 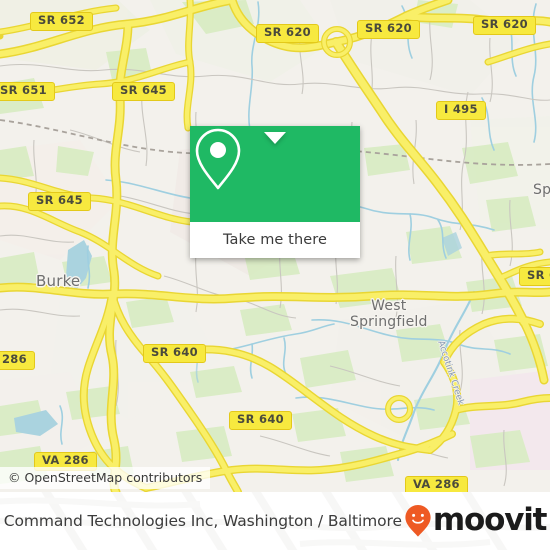 What do you see at coordinates (59, 201) in the screenshot?
I see `shield-sr-645-lower: SR 645` at bounding box center [59, 201].